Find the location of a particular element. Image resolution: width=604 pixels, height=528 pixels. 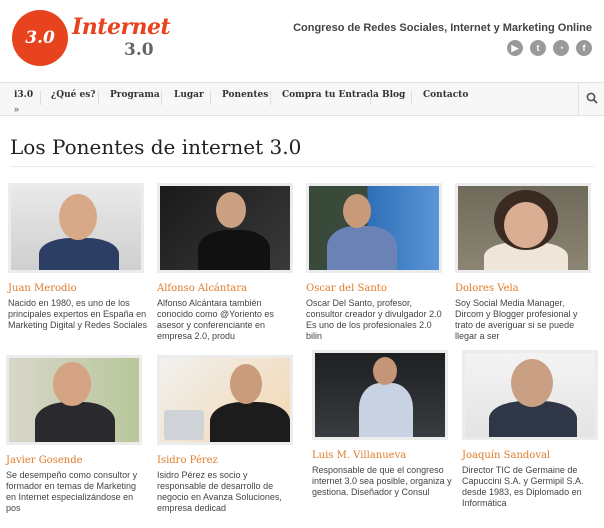

logo-word: Internet is located at coordinates (121, 27).